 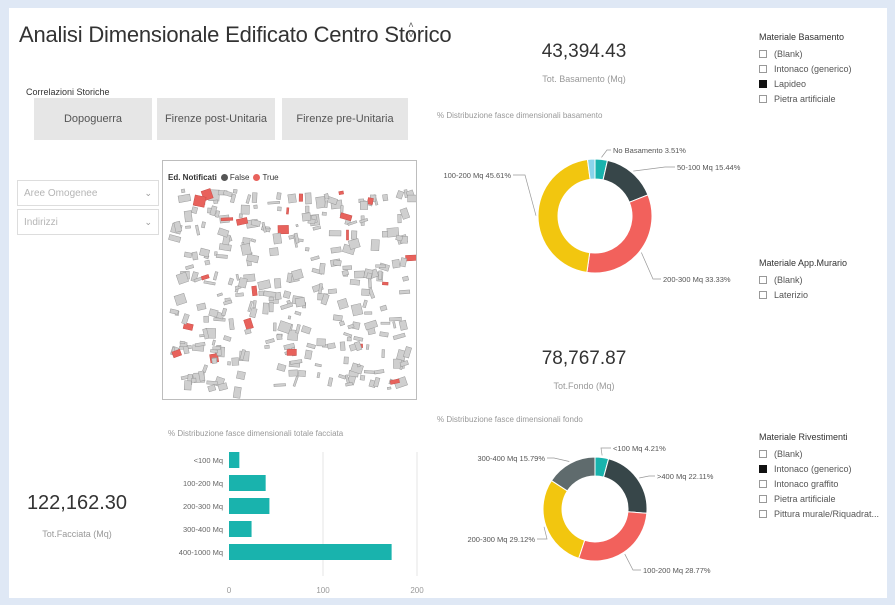 What do you see at coordinates (345, 119) in the screenshot?
I see `firenze-pre-unitaria-button: Firenze pre-Unitaria` at bounding box center [345, 119].